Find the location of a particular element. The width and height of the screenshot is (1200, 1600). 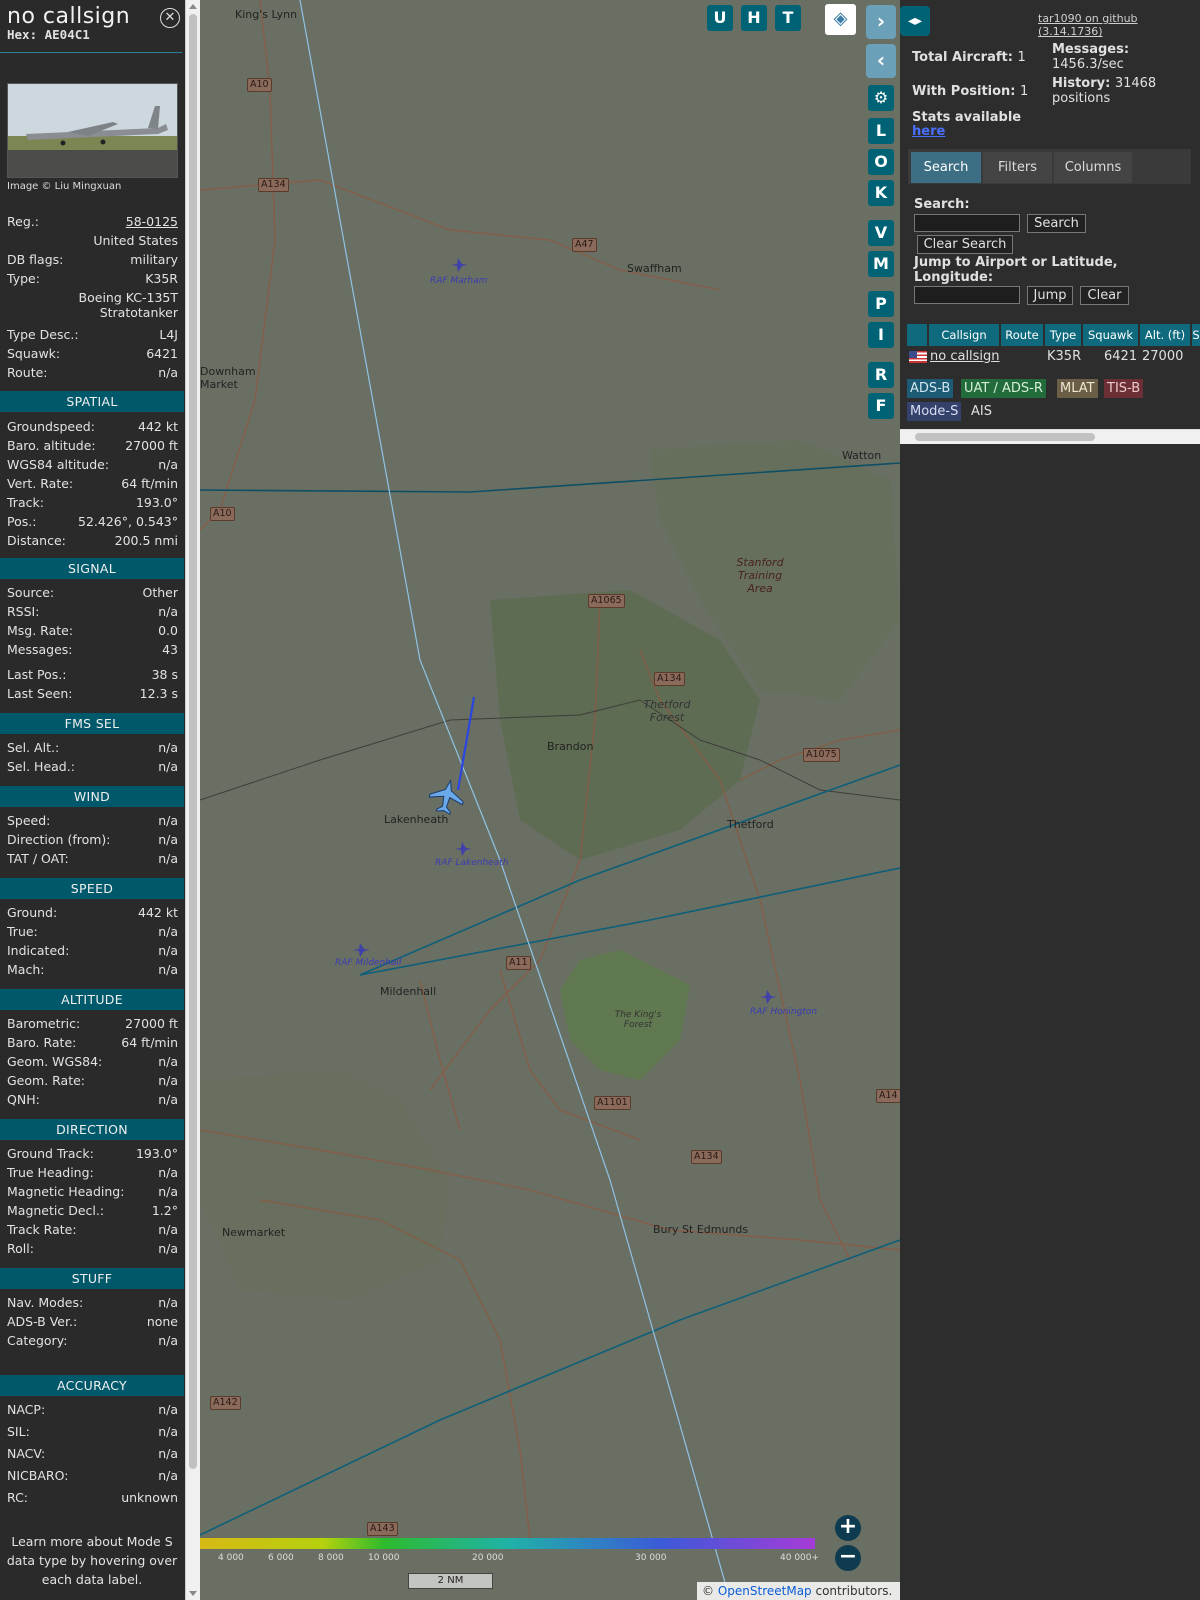

speed-value: n/a is located at coordinates (168, 969).